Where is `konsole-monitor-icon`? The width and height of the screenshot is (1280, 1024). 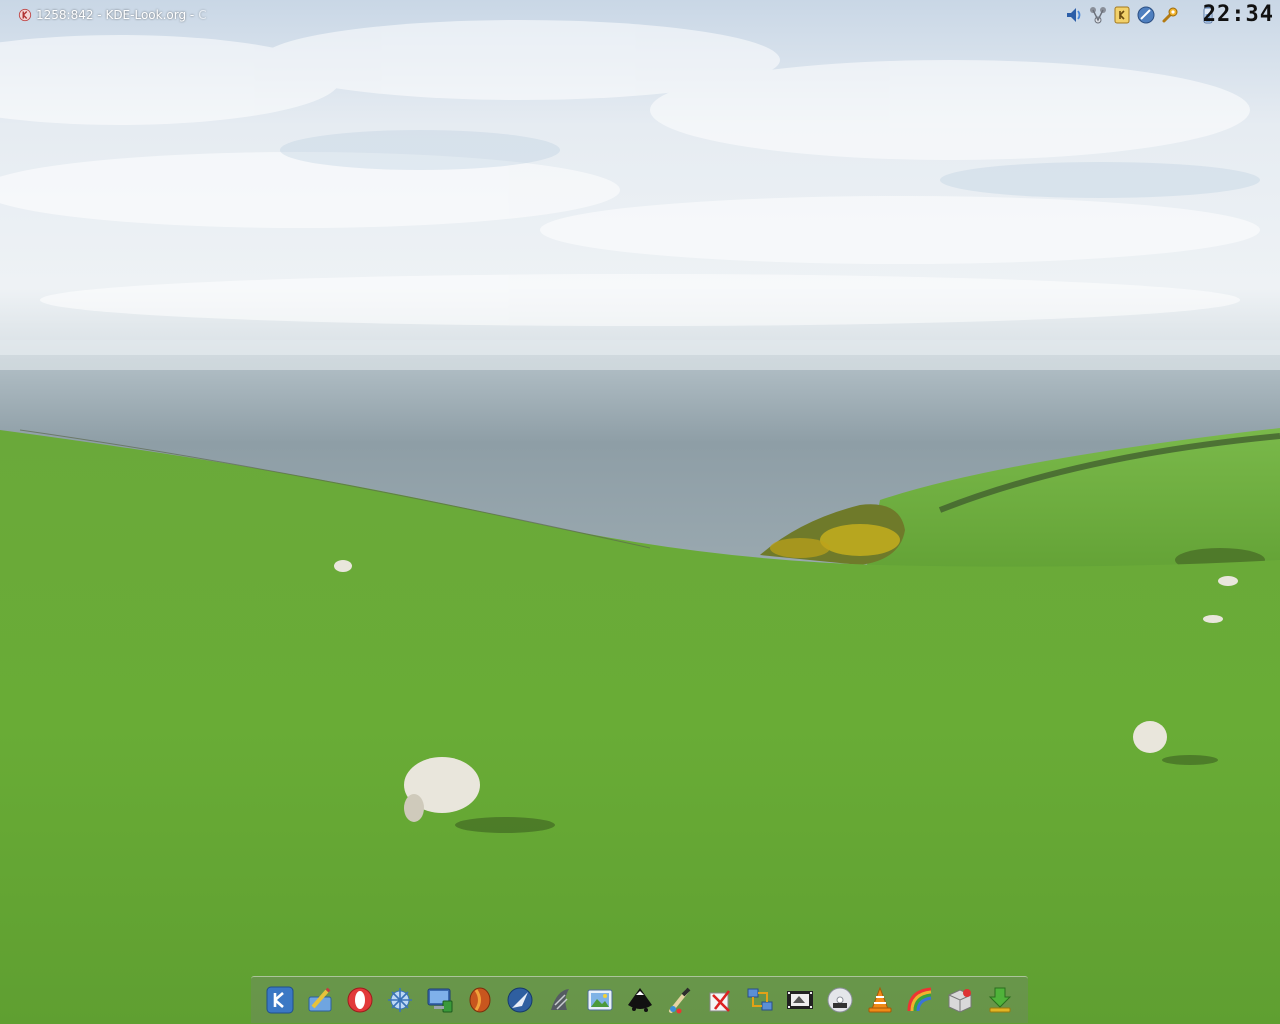
konsole-monitor-icon is located at coordinates (439, 1000).